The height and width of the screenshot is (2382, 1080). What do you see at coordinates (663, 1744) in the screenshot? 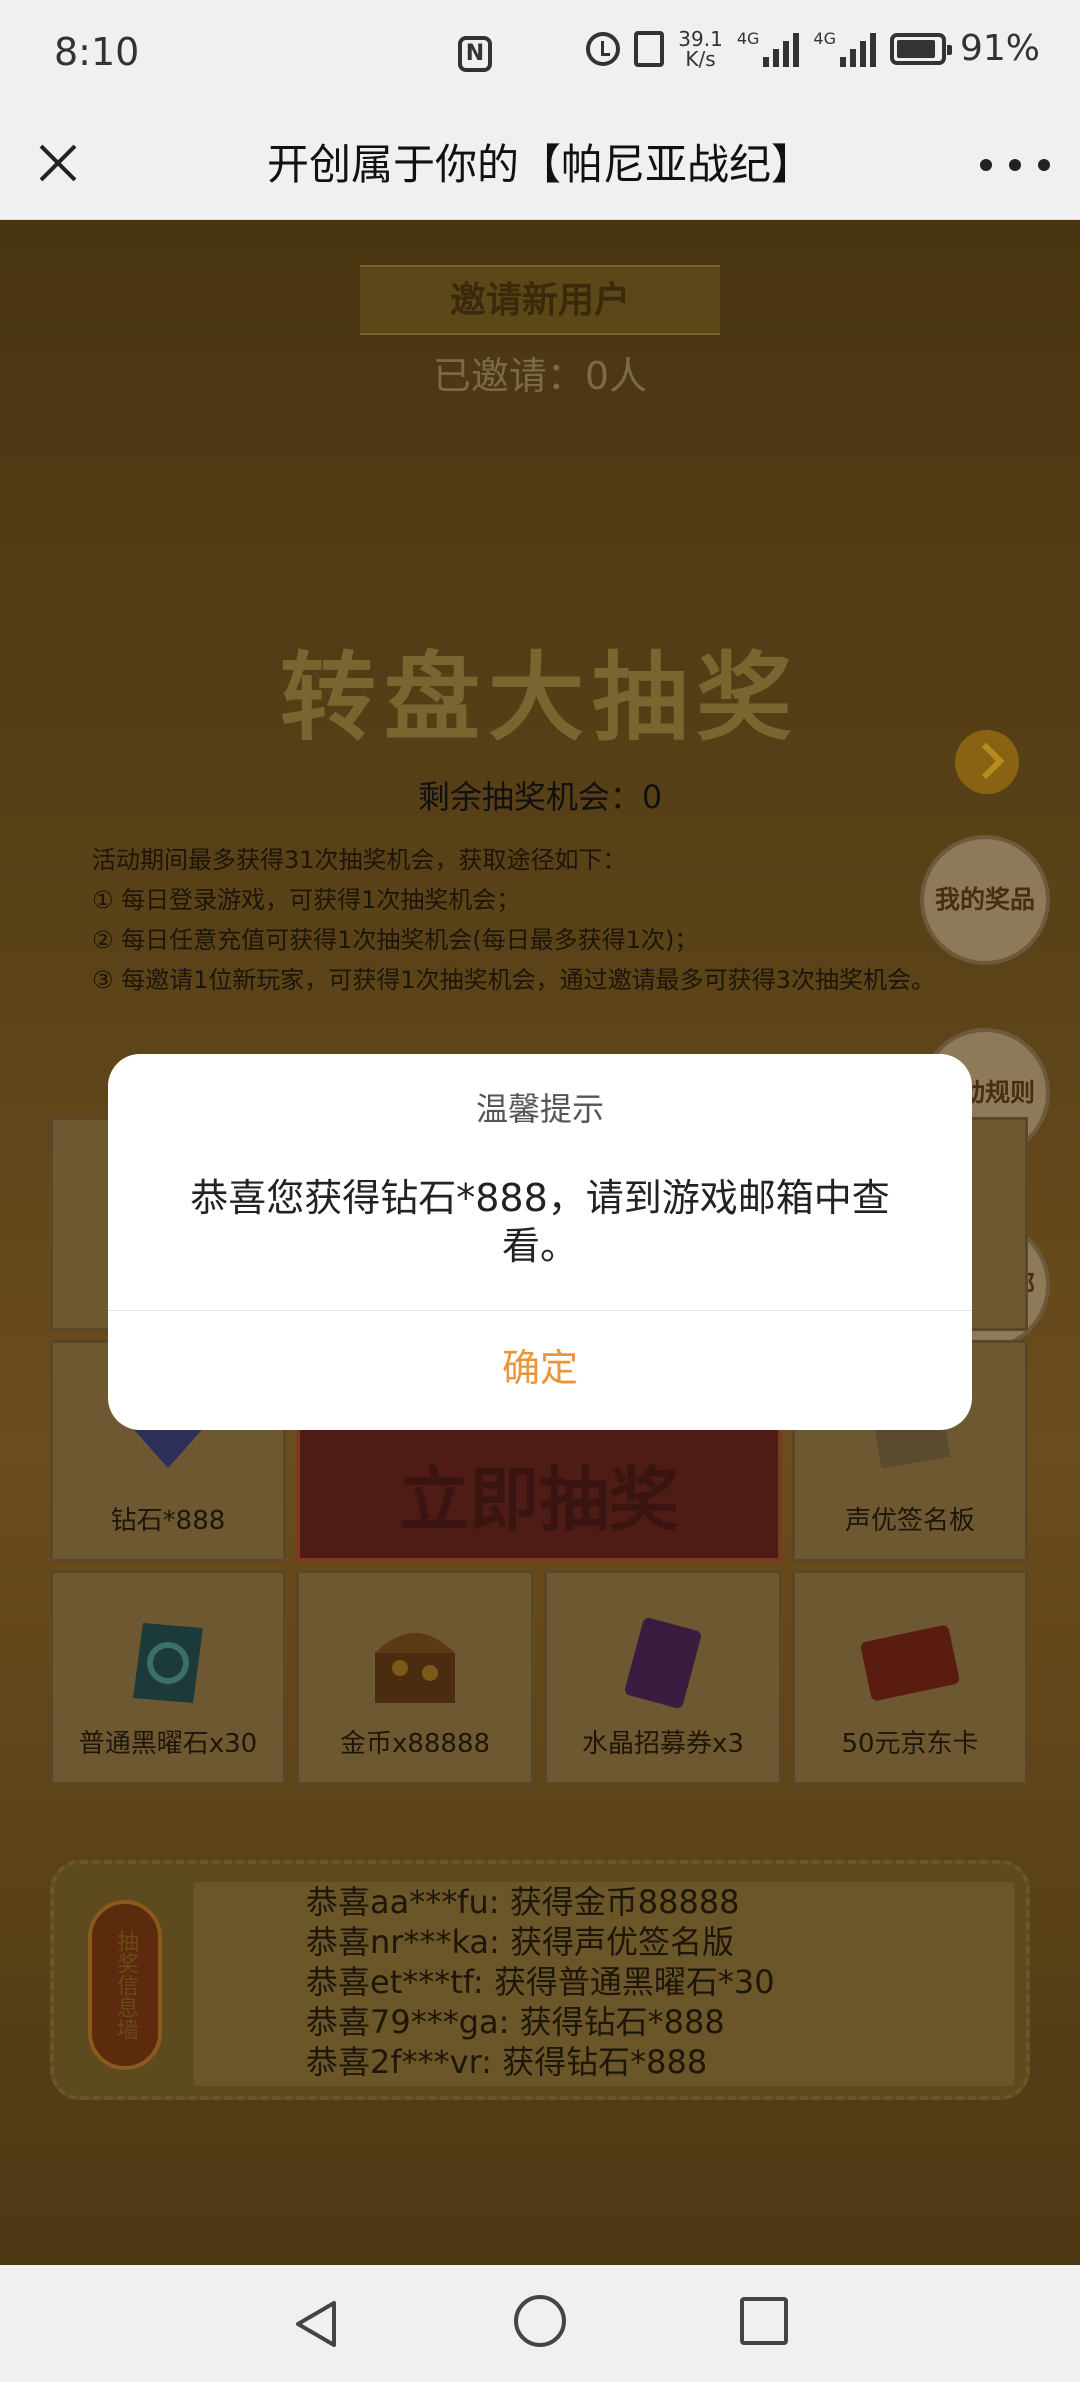
I see `prize-label: 水晶招募券x3` at bounding box center [663, 1744].